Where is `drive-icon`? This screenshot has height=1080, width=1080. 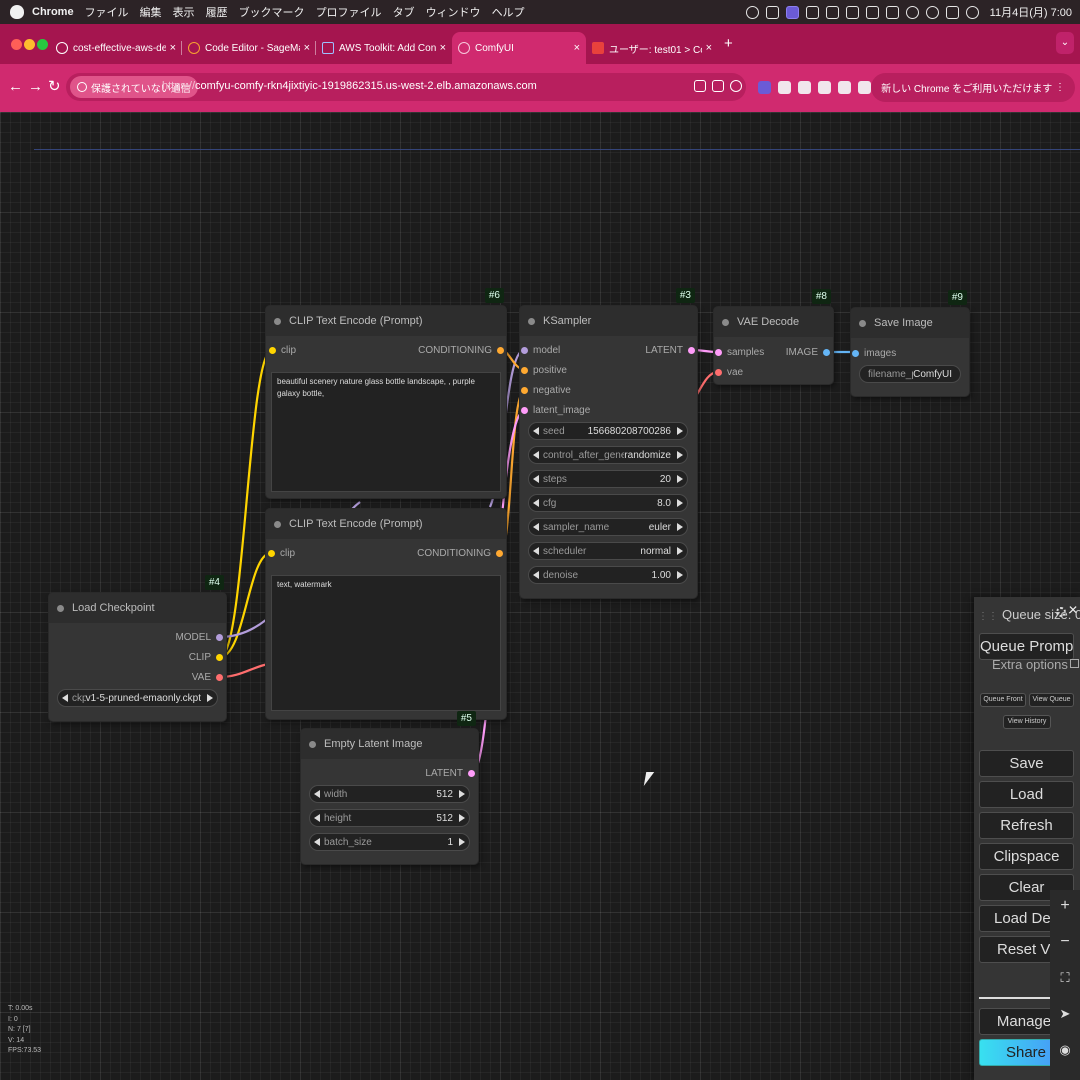 drive-icon is located at coordinates (772, 12).